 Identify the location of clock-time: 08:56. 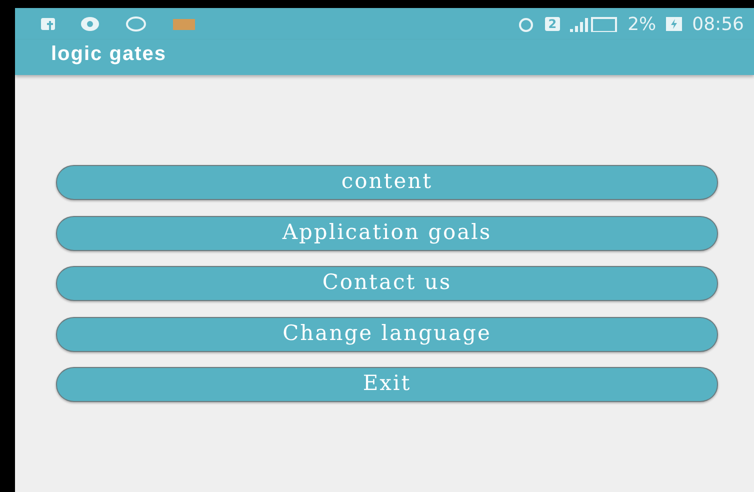
(718, 24).